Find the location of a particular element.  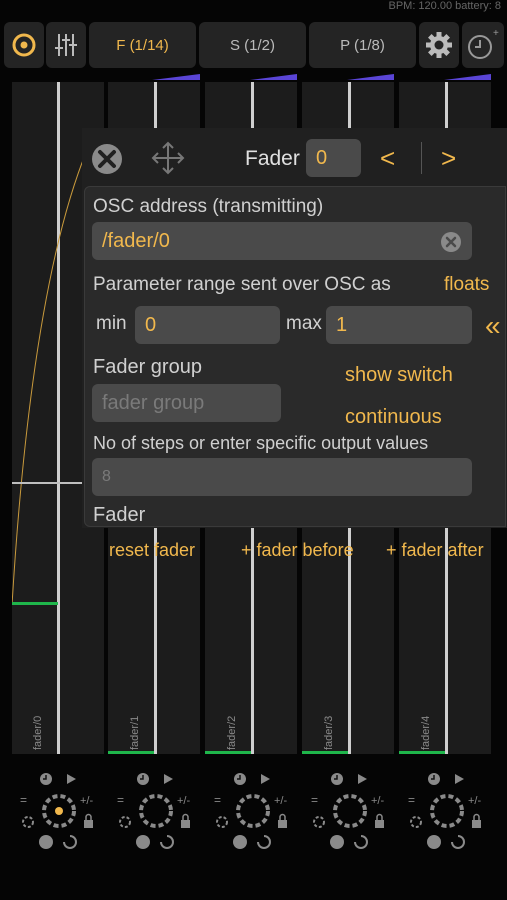

move-handle is located at coordinates (168, 158).